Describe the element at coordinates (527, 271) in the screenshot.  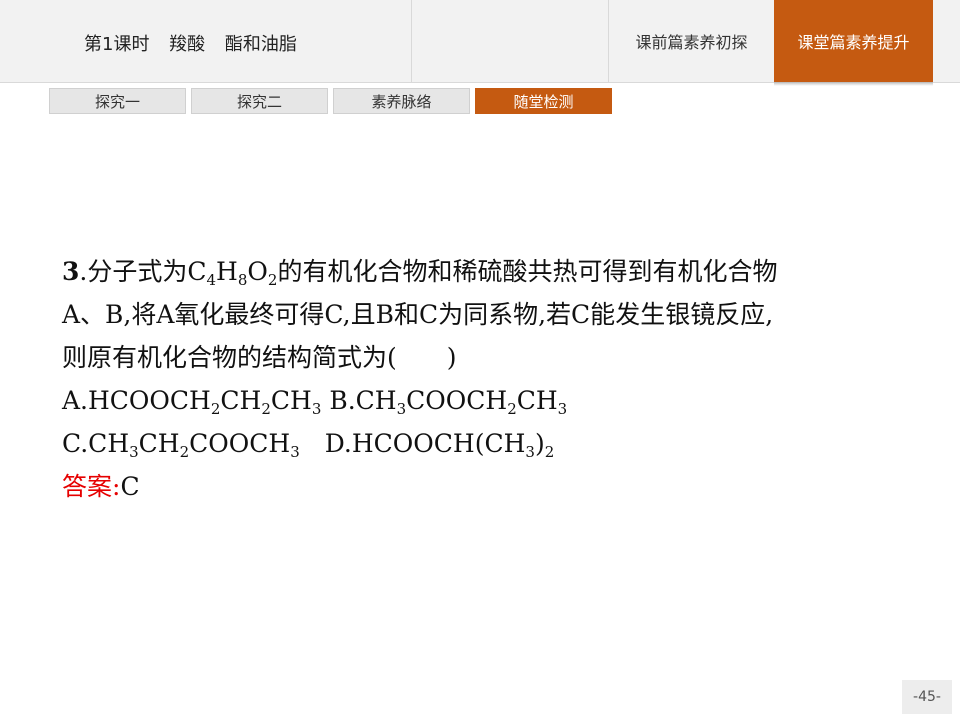
I see `stem-text: 的有机化合物和稀硫酸共热可得到有机化合物` at that location.